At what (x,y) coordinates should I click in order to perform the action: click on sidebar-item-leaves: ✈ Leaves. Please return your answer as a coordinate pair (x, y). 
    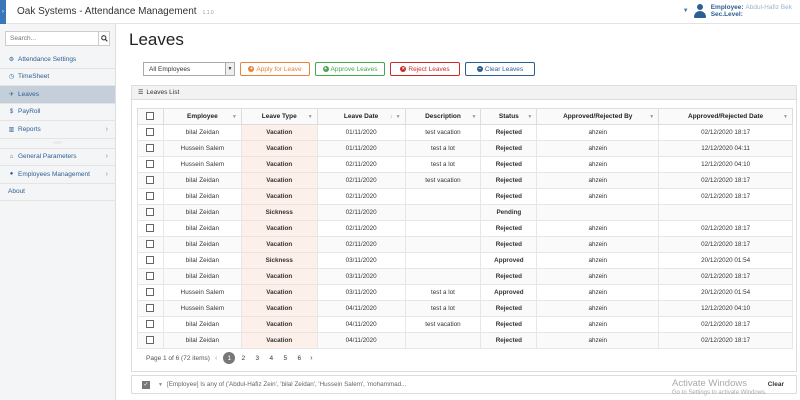
    Looking at the image, I should click on (57, 95).